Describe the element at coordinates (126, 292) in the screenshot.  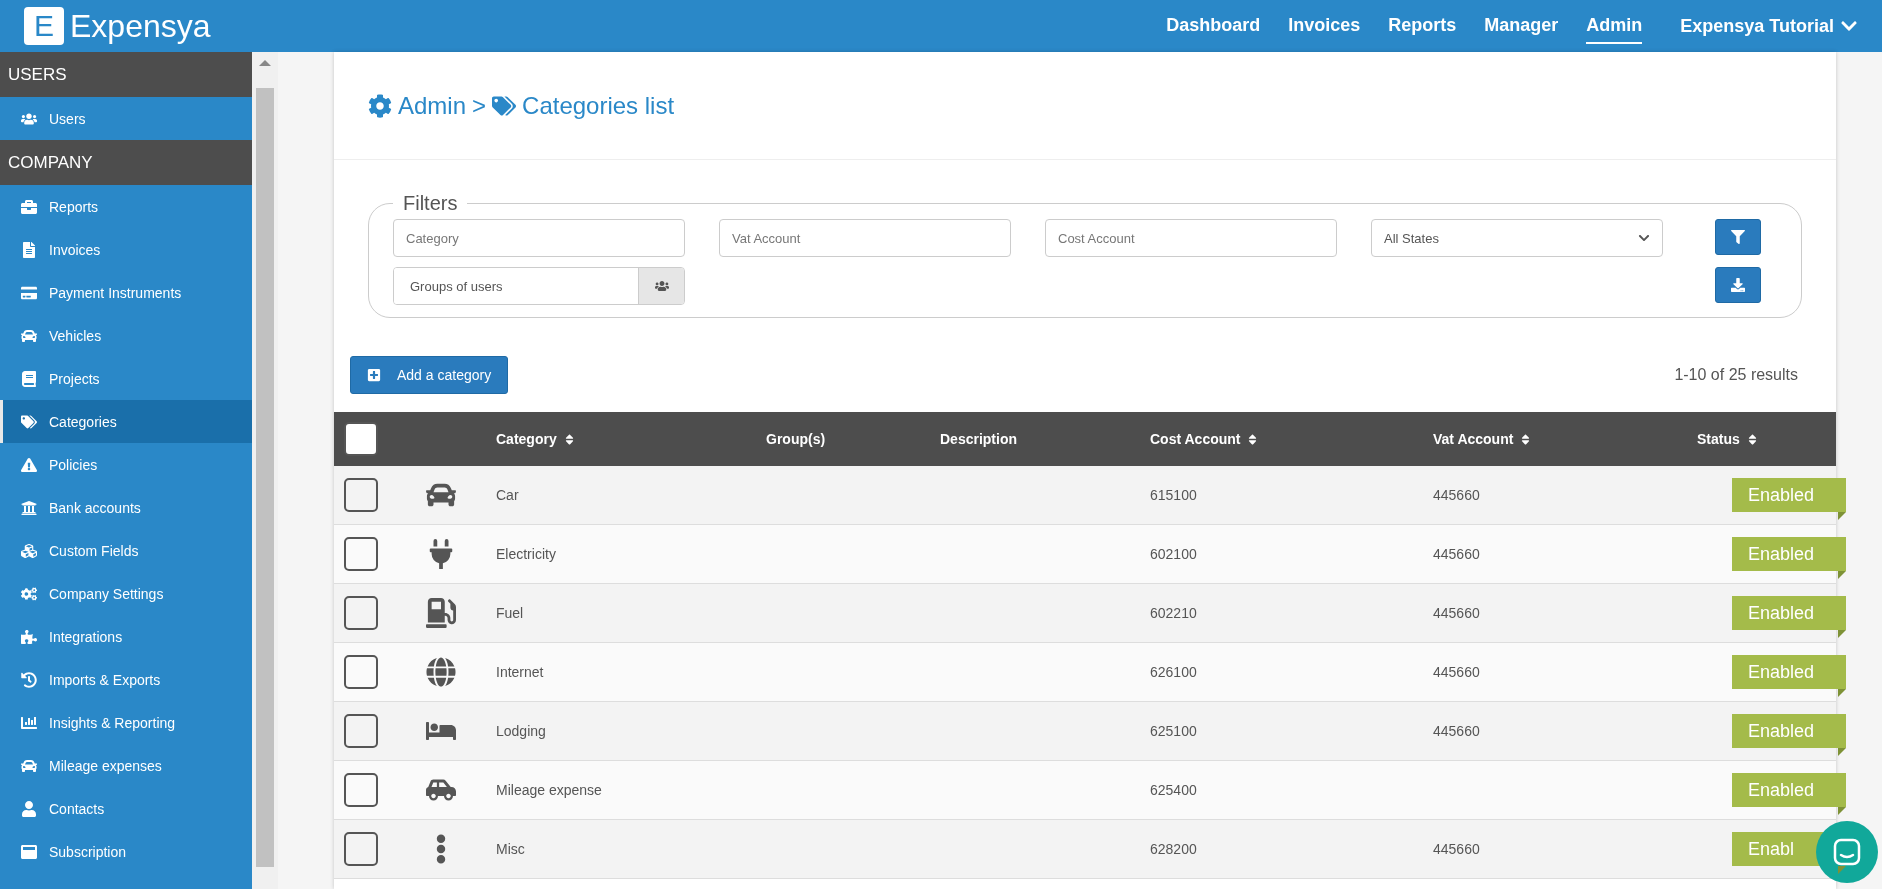
I see `sidebar-item: Payment Instruments` at that location.